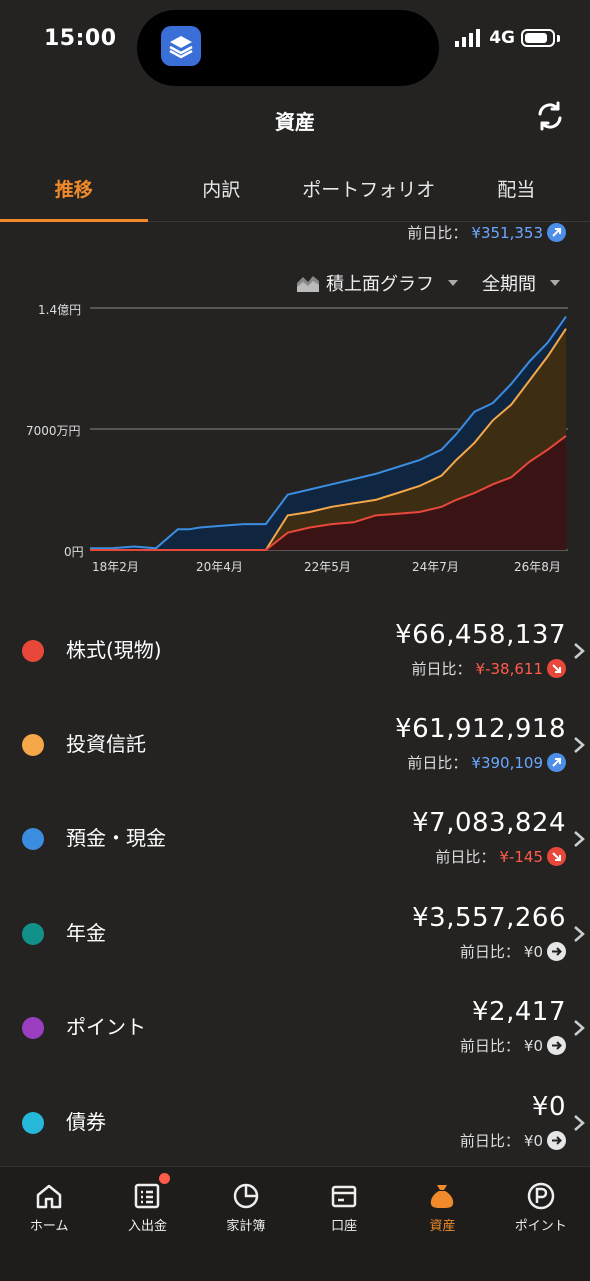 The image size is (590, 1281). What do you see at coordinates (537, 566) in the screenshot?
I see `x-tick-label: 26年8月` at bounding box center [537, 566].